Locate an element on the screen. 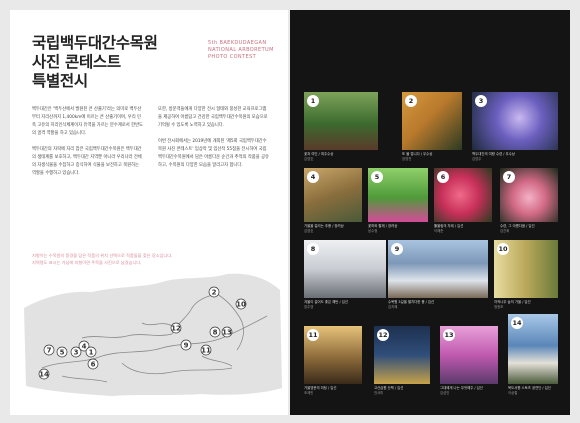  photo-8: 8 is located at coordinates (345, 269).